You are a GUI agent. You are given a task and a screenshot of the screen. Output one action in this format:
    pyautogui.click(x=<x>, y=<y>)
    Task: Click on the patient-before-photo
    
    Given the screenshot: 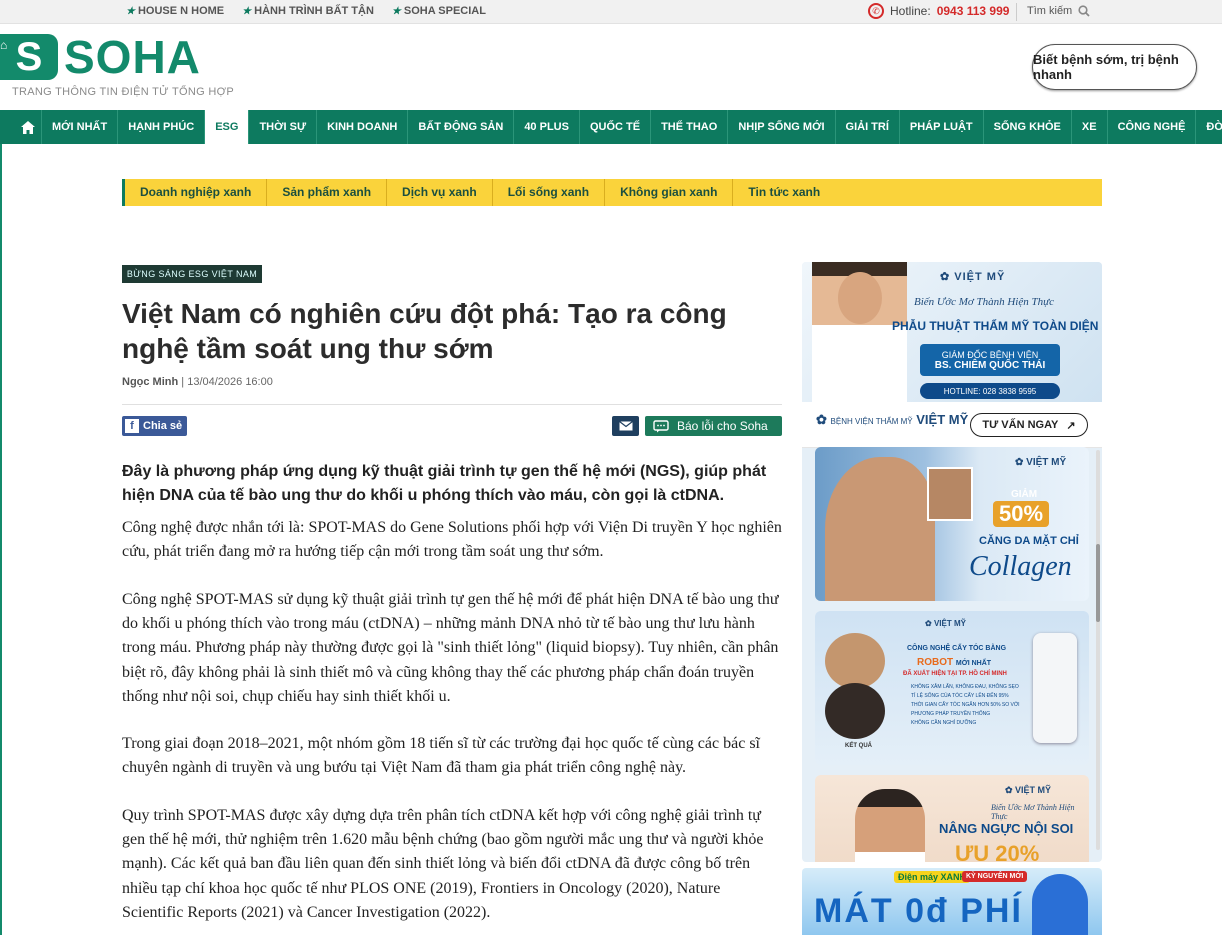 What is the action you would take?
    pyautogui.click(x=950, y=494)
    